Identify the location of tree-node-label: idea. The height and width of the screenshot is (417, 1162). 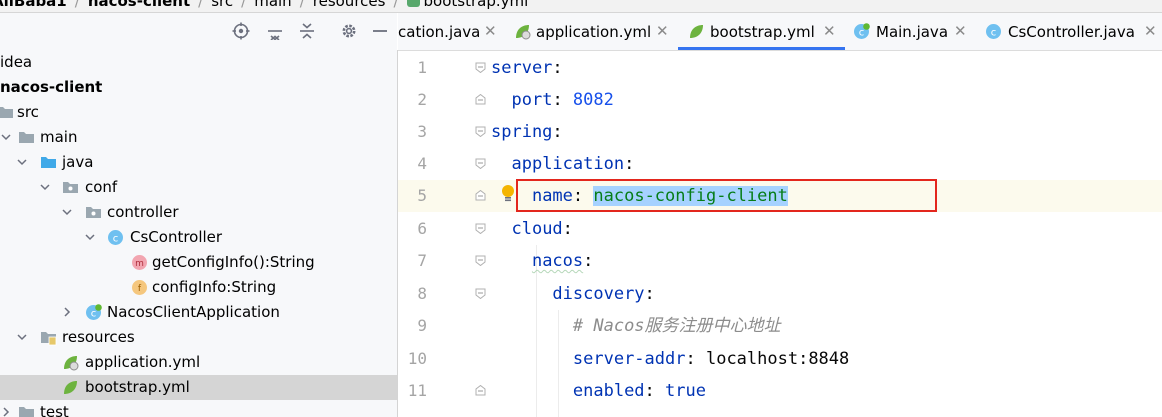
(16, 62).